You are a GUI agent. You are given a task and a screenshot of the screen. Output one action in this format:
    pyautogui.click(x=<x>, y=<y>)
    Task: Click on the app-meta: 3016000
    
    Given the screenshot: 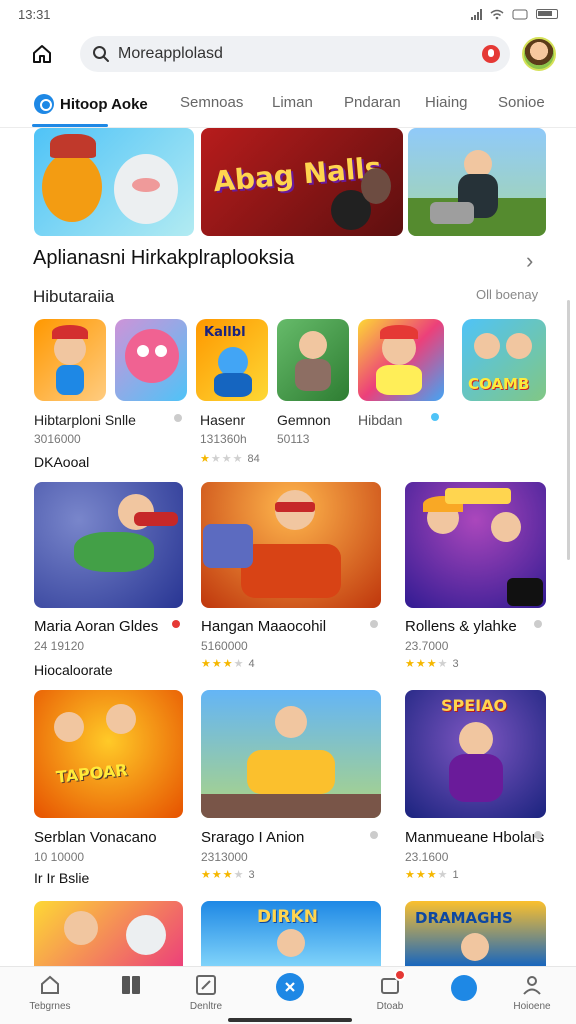 What is the action you would take?
    pyautogui.click(x=57, y=439)
    